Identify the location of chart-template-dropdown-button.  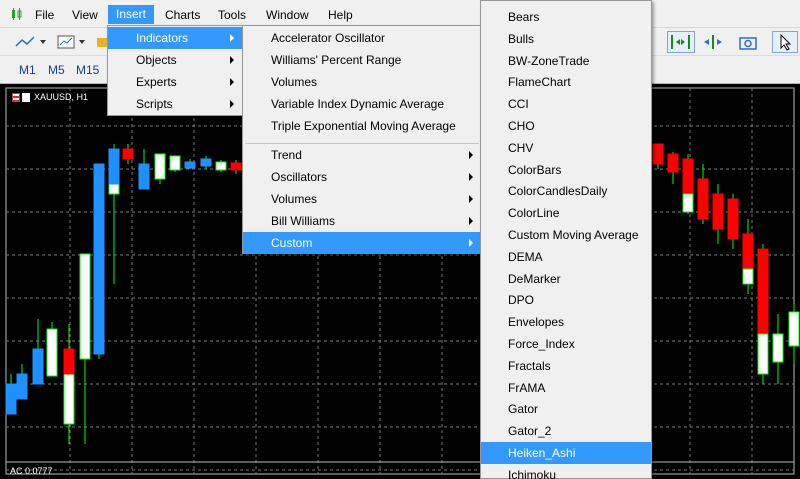
(72, 42).